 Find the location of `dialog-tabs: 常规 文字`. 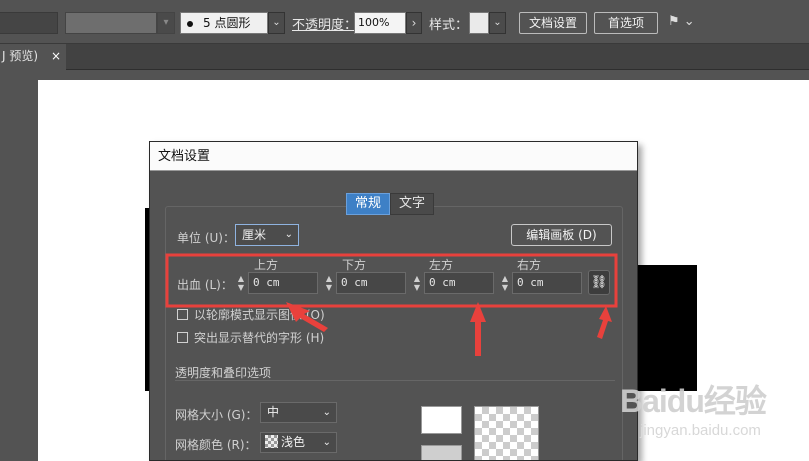

dialog-tabs: 常规 文字 is located at coordinates (390, 204).